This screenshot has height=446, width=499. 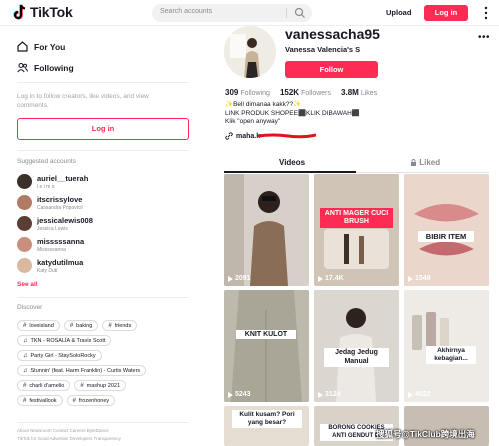 I want to click on upload-link: Upload, so click(x=398, y=12).